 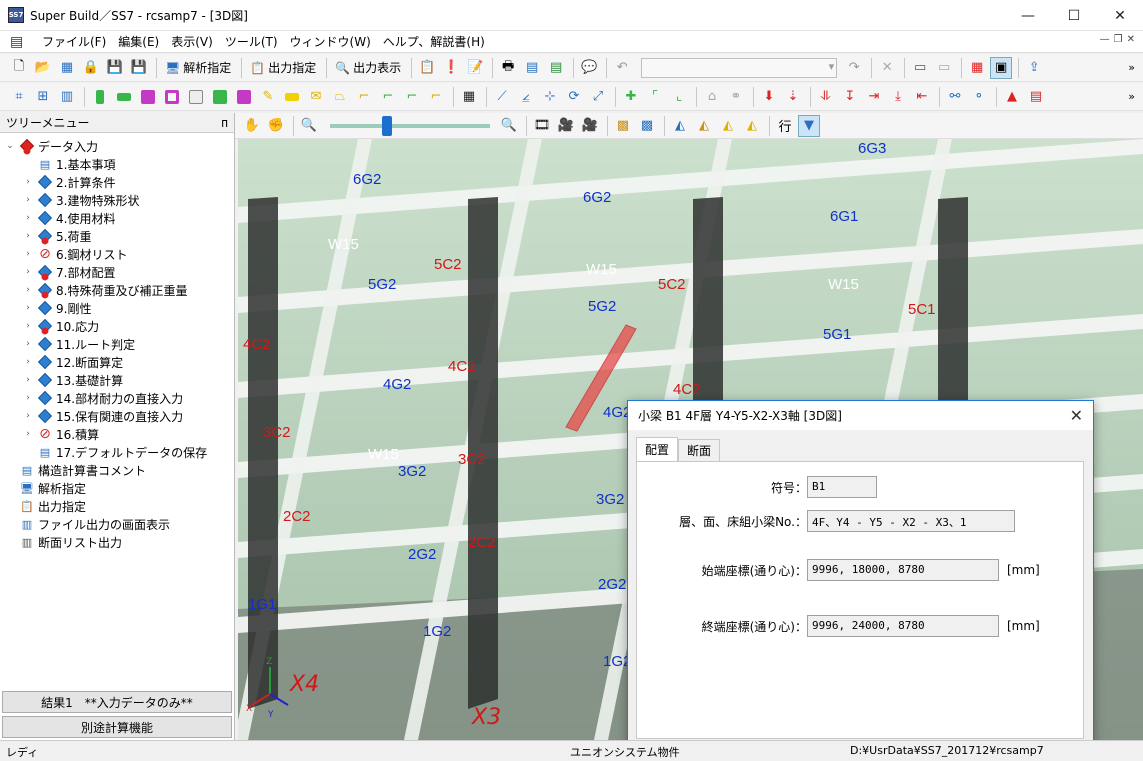 What do you see at coordinates (198, 68) in the screenshot?
I see `analysis-spec-button: 🖥 解析指定` at bounding box center [198, 68].